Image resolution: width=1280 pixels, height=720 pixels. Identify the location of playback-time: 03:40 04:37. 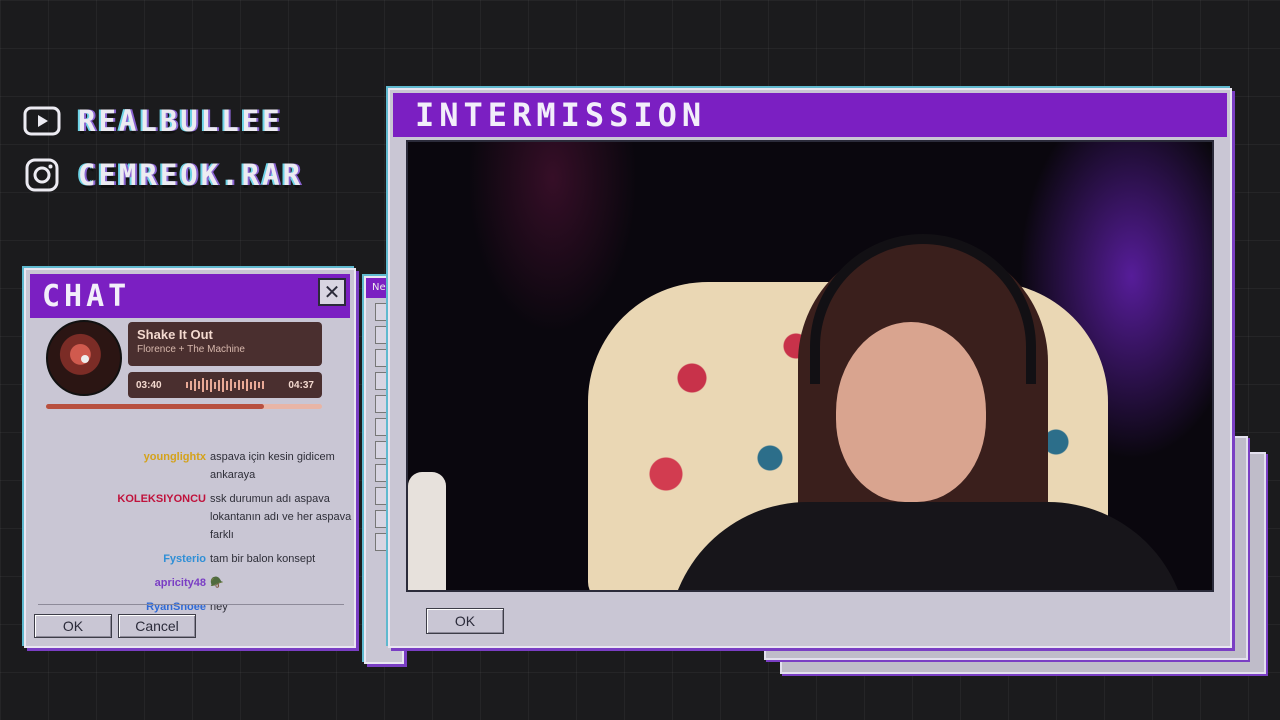
(225, 385).